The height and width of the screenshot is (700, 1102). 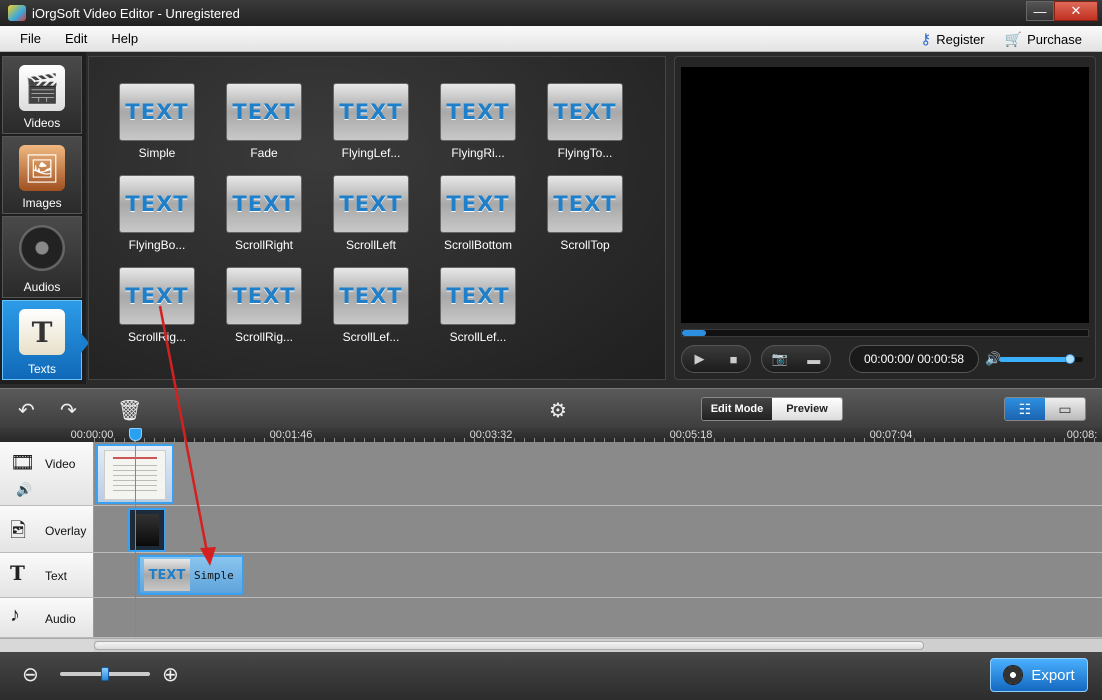 What do you see at coordinates (68, 410) in the screenshot?
I see `redo-icon: ↷` at bounding box center [68, 410].